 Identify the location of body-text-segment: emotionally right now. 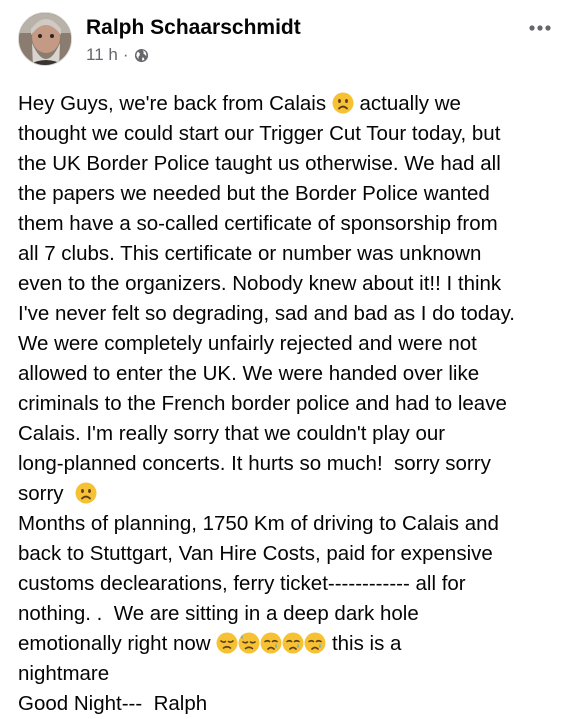
(117, 643).